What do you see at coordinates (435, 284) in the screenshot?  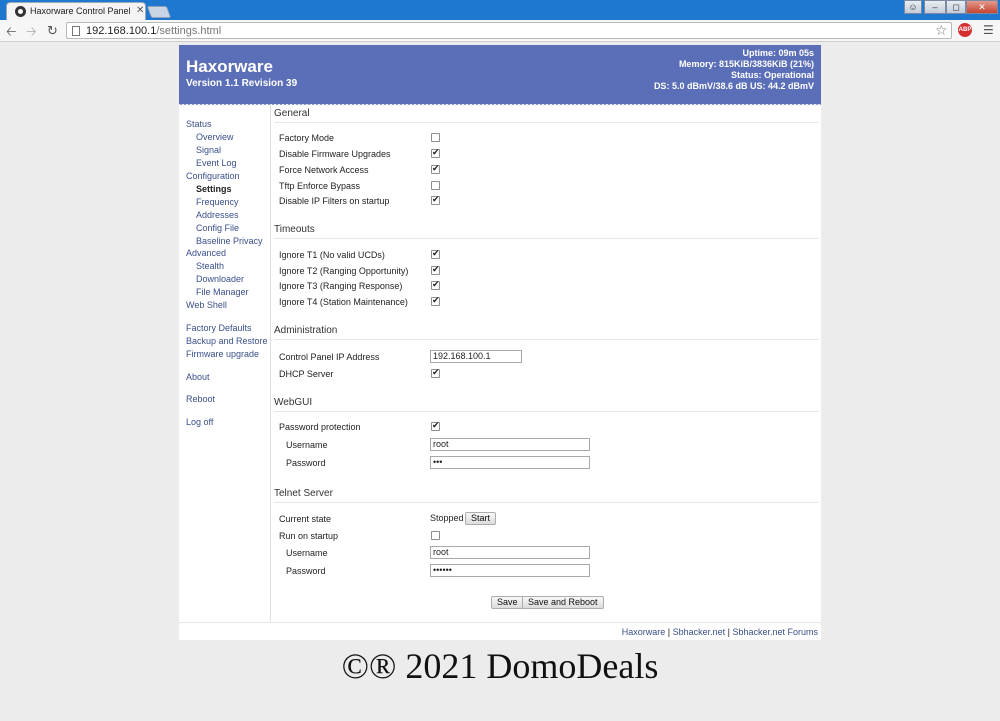 I see `ignore-t3-checkbox` at bounding box center [435, 284].